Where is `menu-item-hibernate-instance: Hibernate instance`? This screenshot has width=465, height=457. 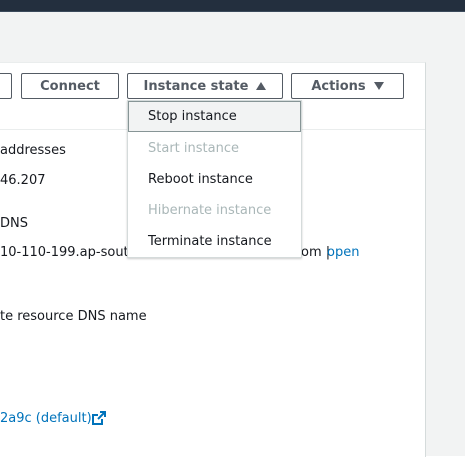
menu-item-hibernate-instance: Hibernate instance is located at coordinates (210, 210).